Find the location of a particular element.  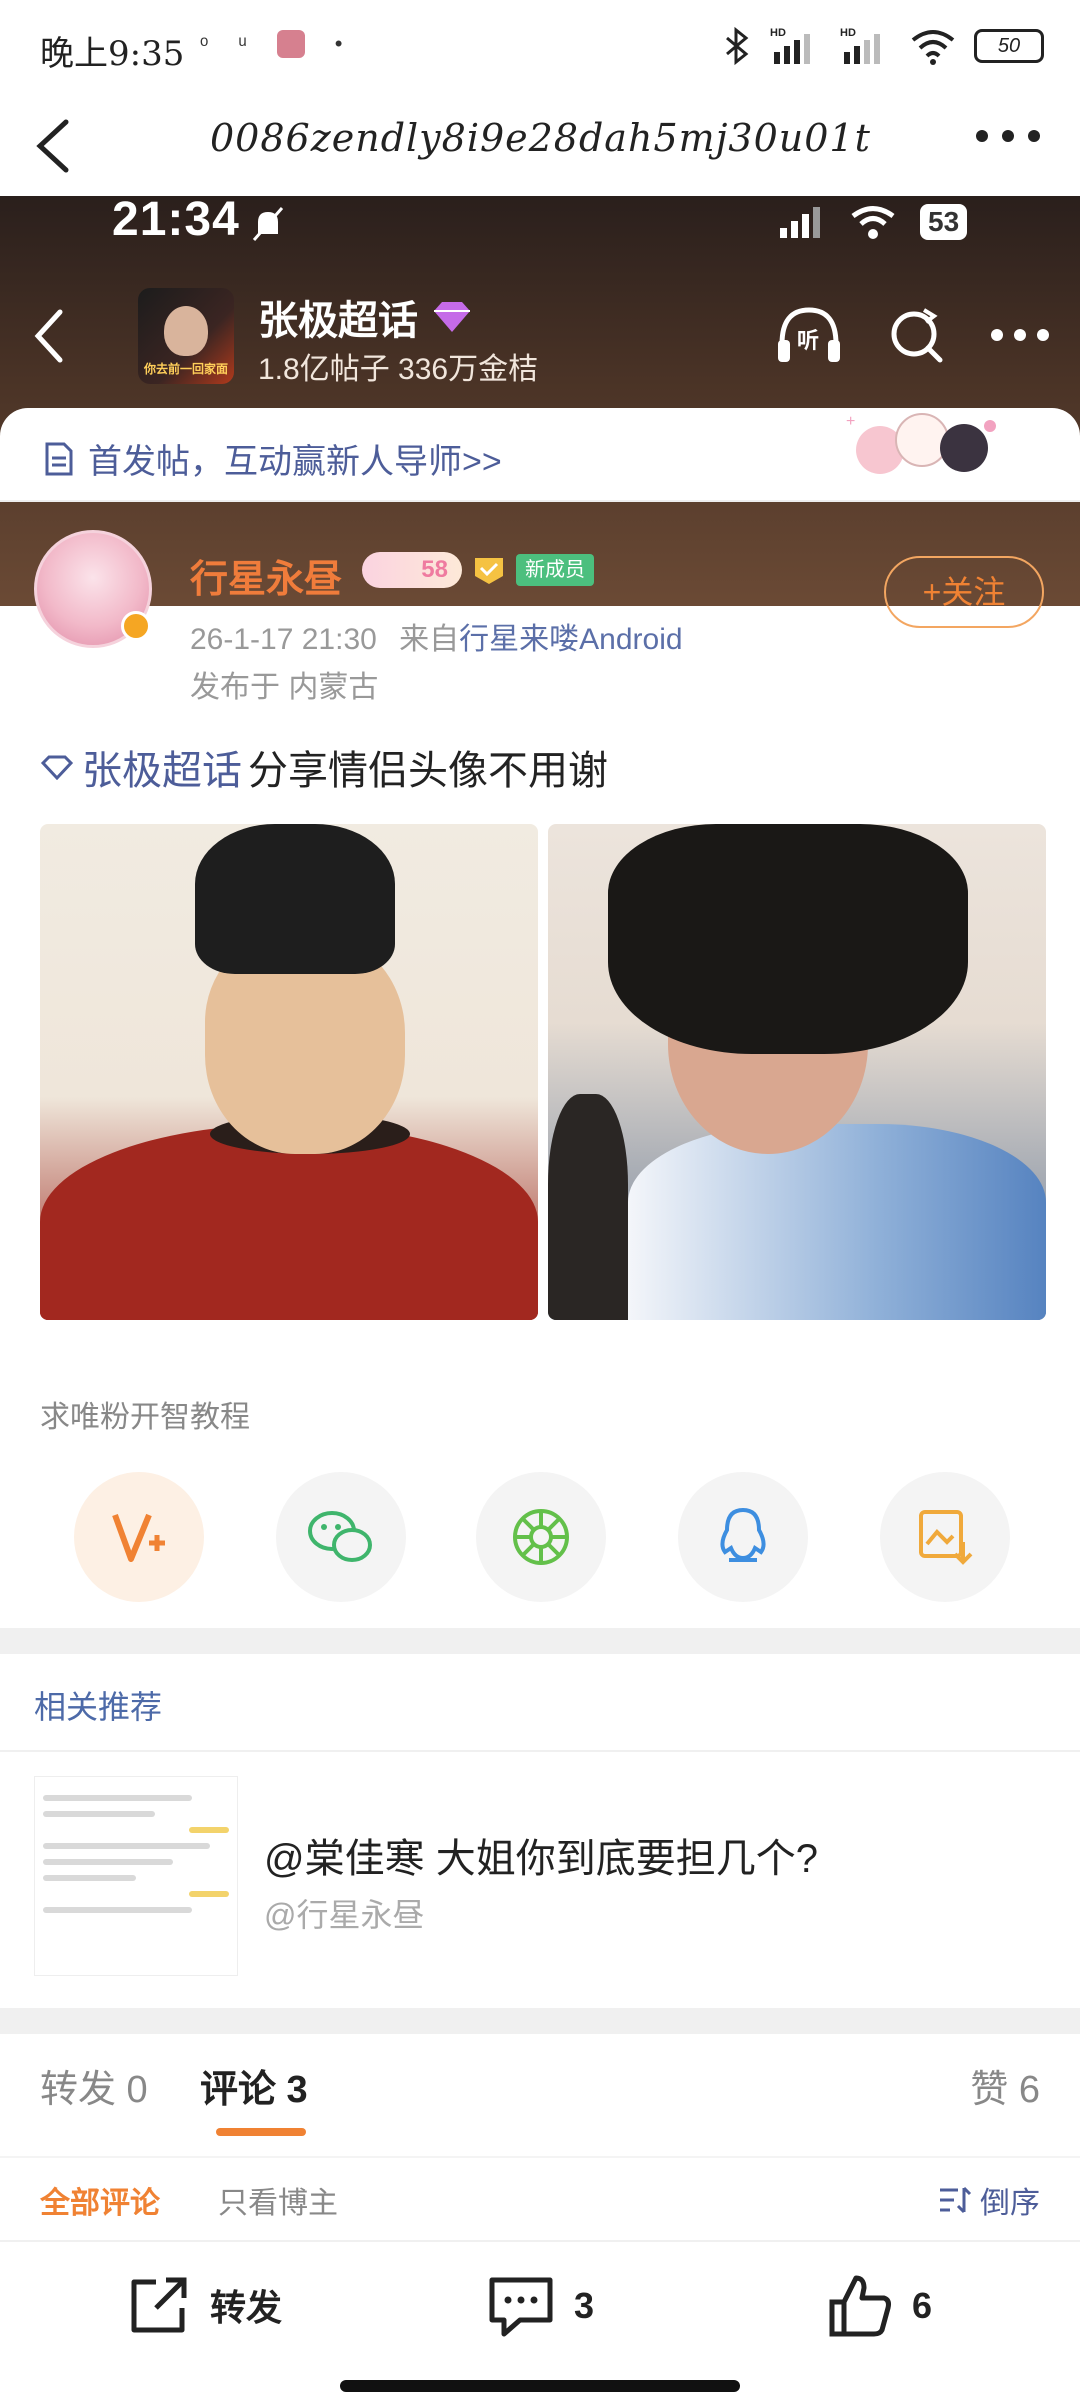

filter-author-only: 只看博主 is located at coordinates (278, 2200).